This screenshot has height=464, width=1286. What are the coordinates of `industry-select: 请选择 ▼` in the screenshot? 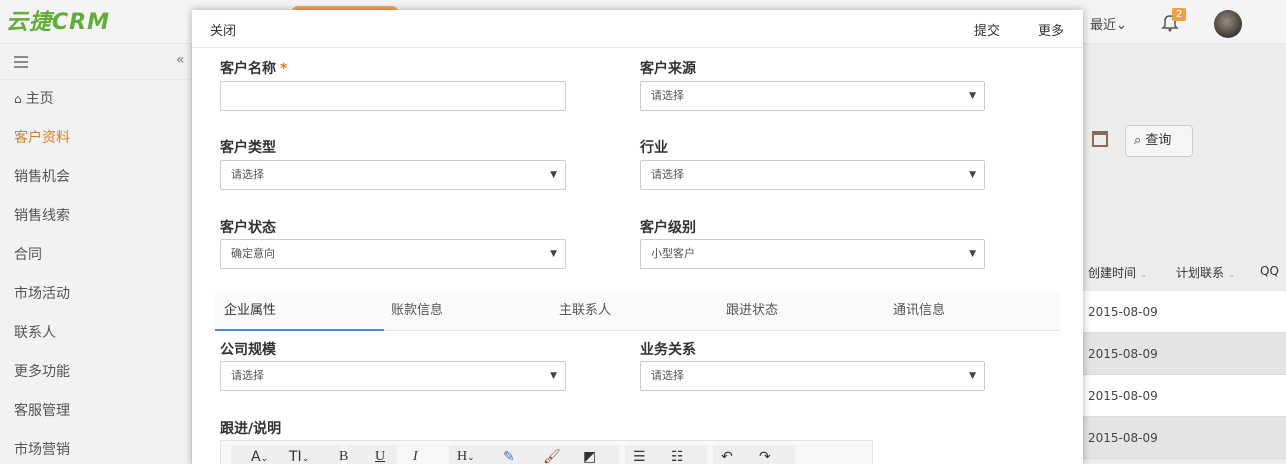 It's located at (812, 175).